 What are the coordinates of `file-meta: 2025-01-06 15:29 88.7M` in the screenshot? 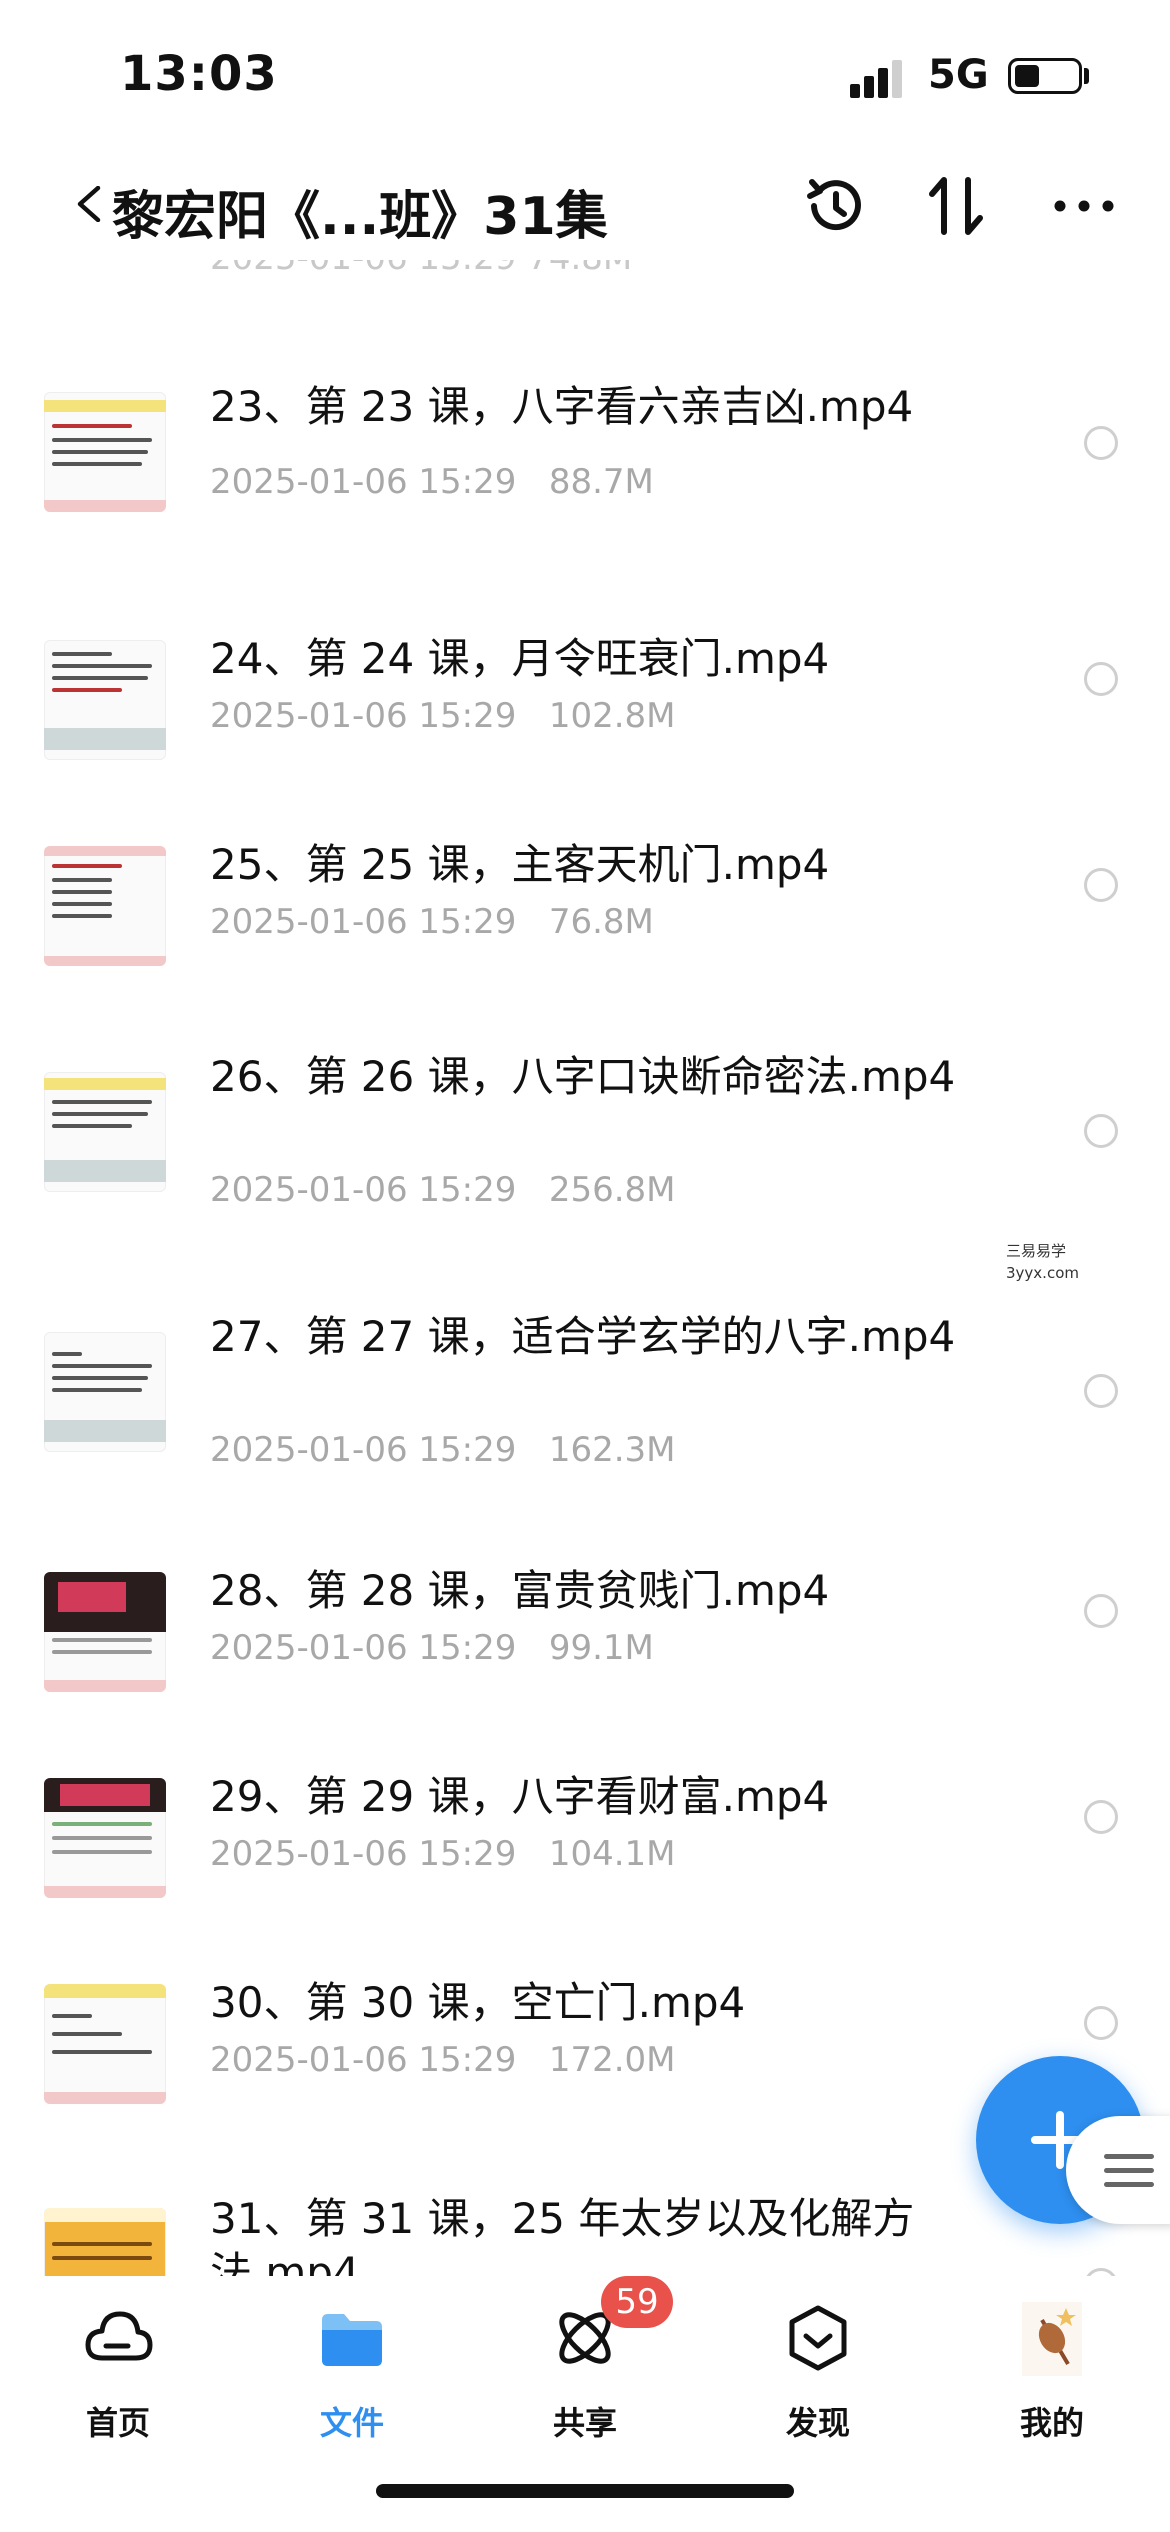 It's located at (432, 482).